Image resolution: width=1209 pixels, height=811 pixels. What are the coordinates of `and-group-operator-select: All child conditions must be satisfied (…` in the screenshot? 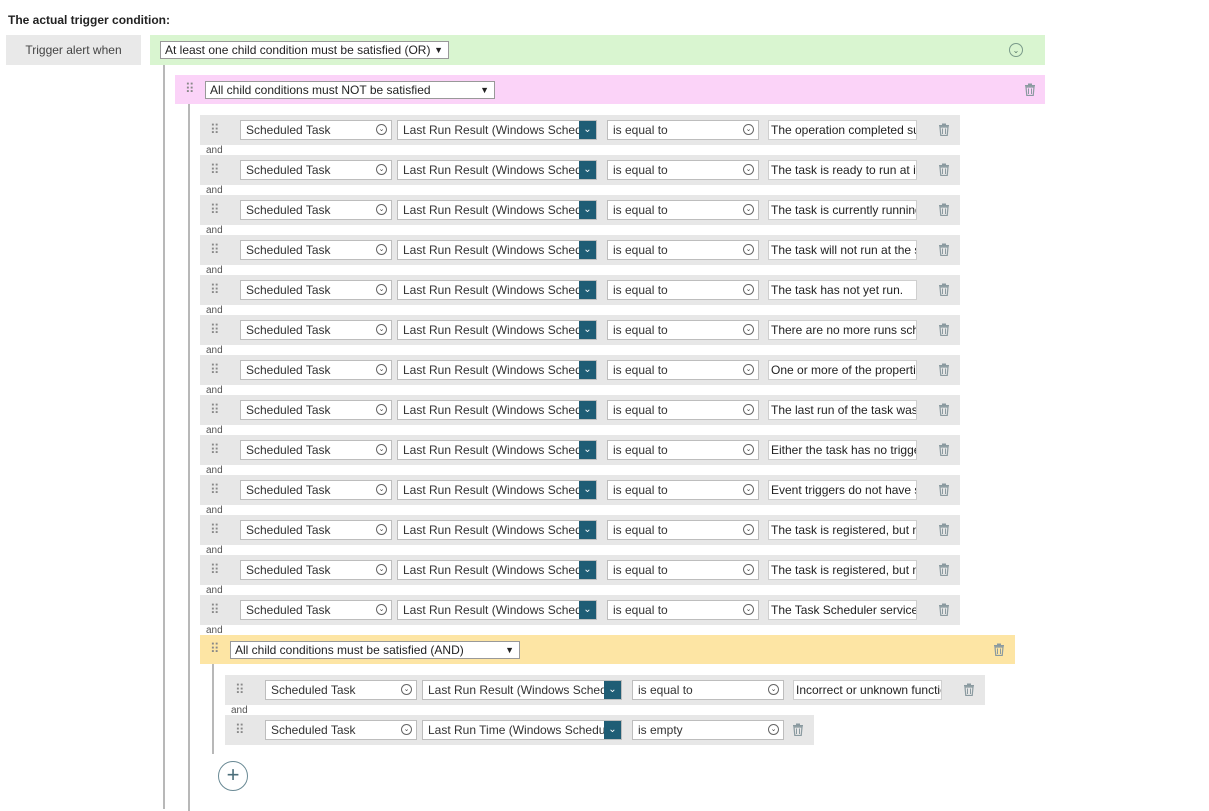 It's located at (375, 650).